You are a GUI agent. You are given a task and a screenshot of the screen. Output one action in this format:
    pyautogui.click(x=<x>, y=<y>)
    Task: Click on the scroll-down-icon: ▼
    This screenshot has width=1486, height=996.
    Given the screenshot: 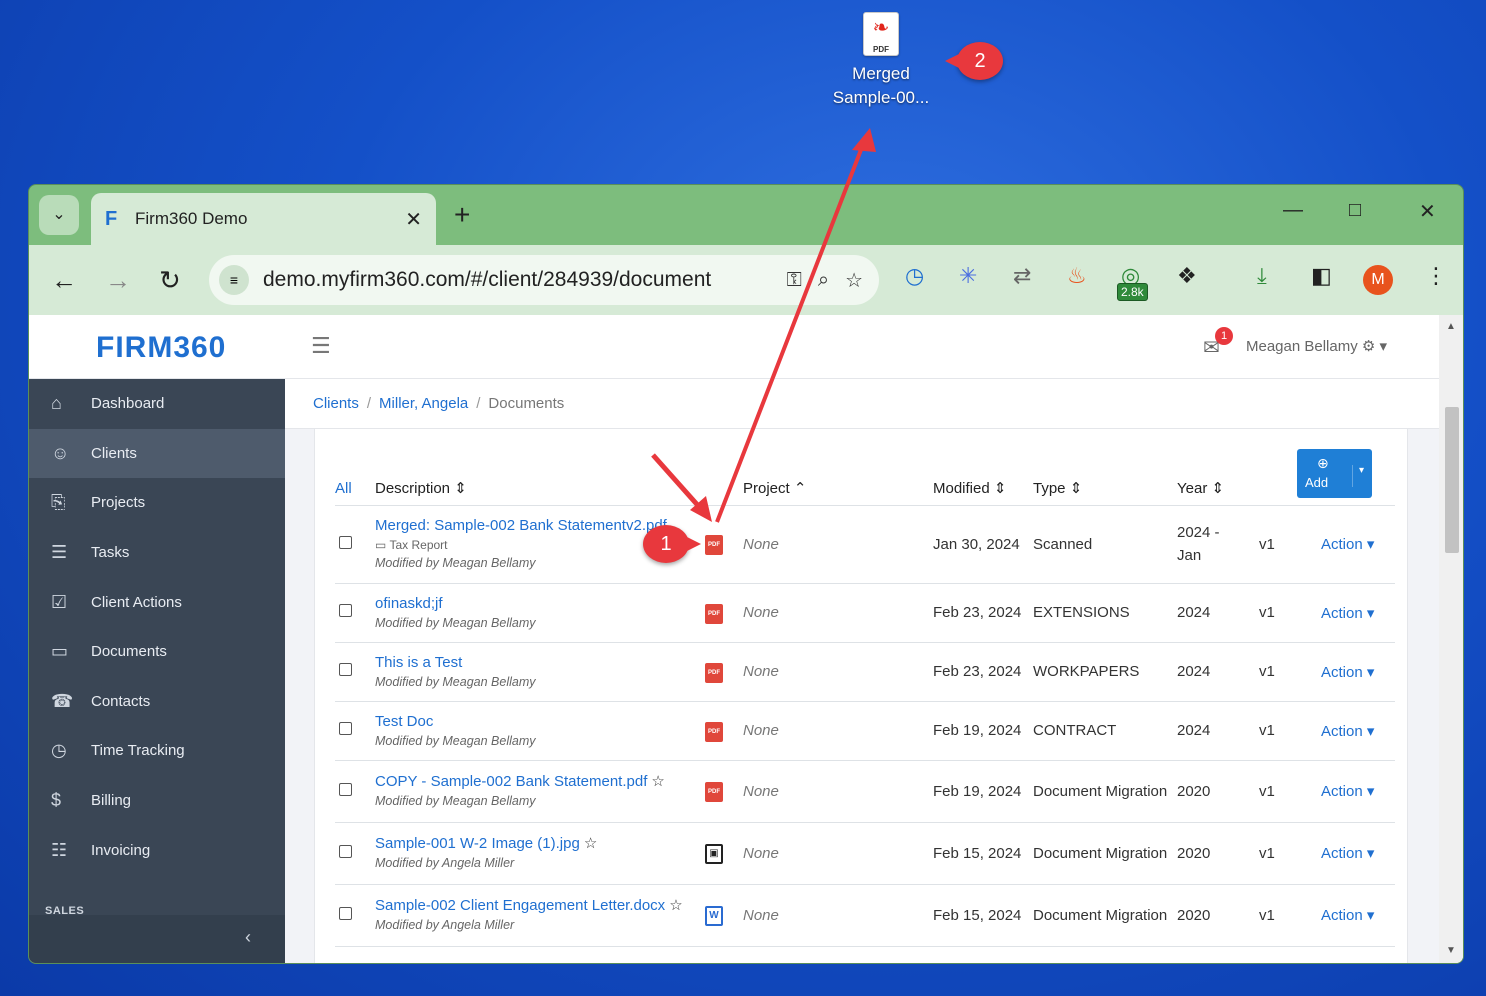 What is the action you would take?
    pyautogui.click(x=1451, y=950)
    